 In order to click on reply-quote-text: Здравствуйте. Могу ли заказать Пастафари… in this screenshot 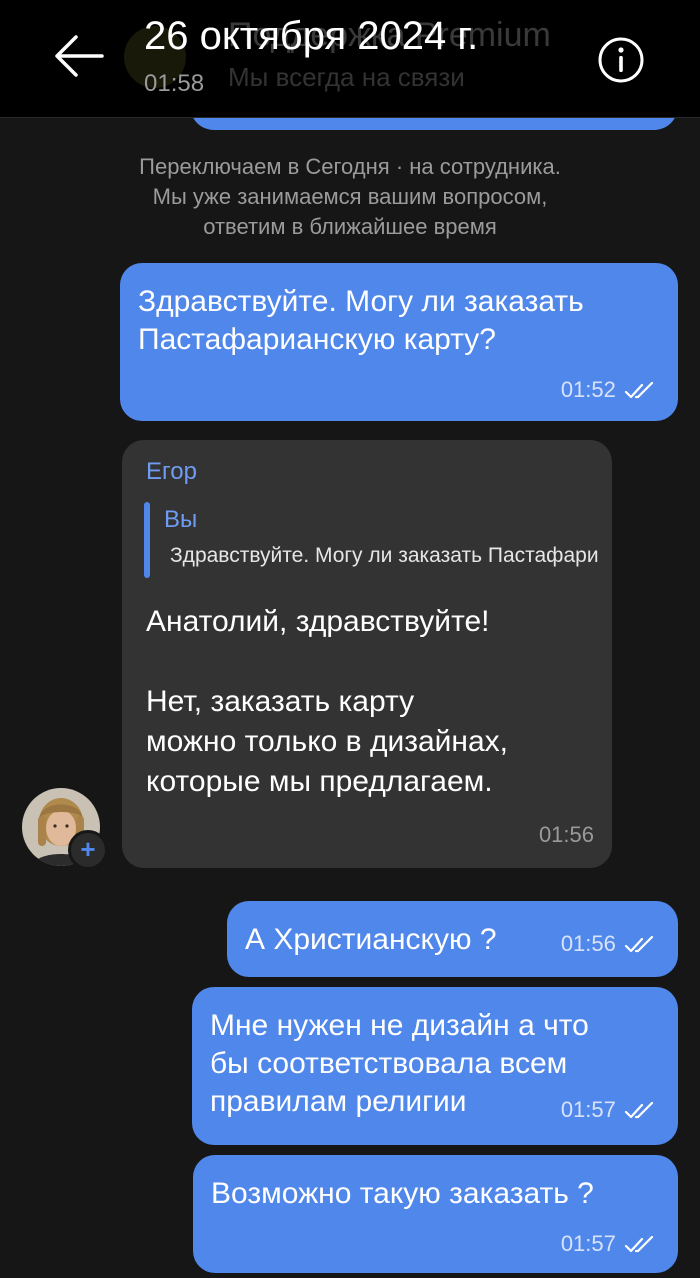, I will do `click(384, 556)`.